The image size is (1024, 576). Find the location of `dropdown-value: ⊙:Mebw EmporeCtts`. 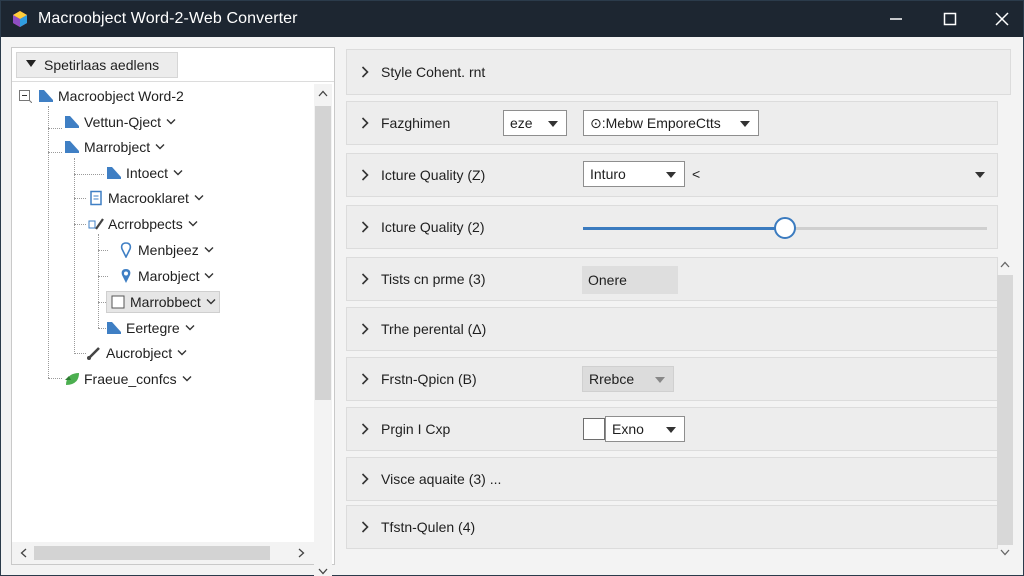

dropdown-value: ⊙:Mebw EmporeCtts is located at coordinates (655, 122).